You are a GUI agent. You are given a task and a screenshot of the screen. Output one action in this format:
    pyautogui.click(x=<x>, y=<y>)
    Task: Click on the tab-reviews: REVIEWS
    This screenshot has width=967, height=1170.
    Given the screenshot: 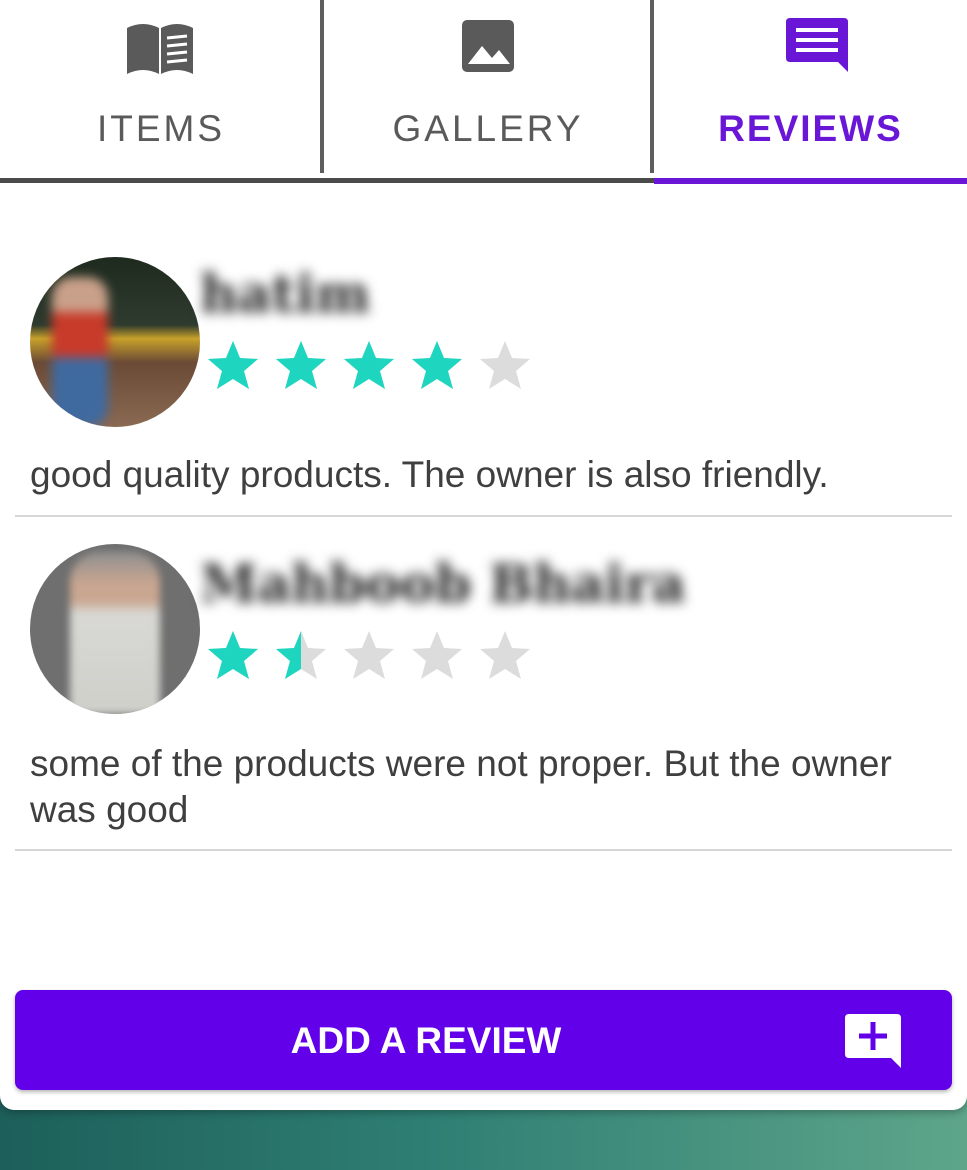 What is the action you would take?
    pyautogui.click(x=810, y=92)
    